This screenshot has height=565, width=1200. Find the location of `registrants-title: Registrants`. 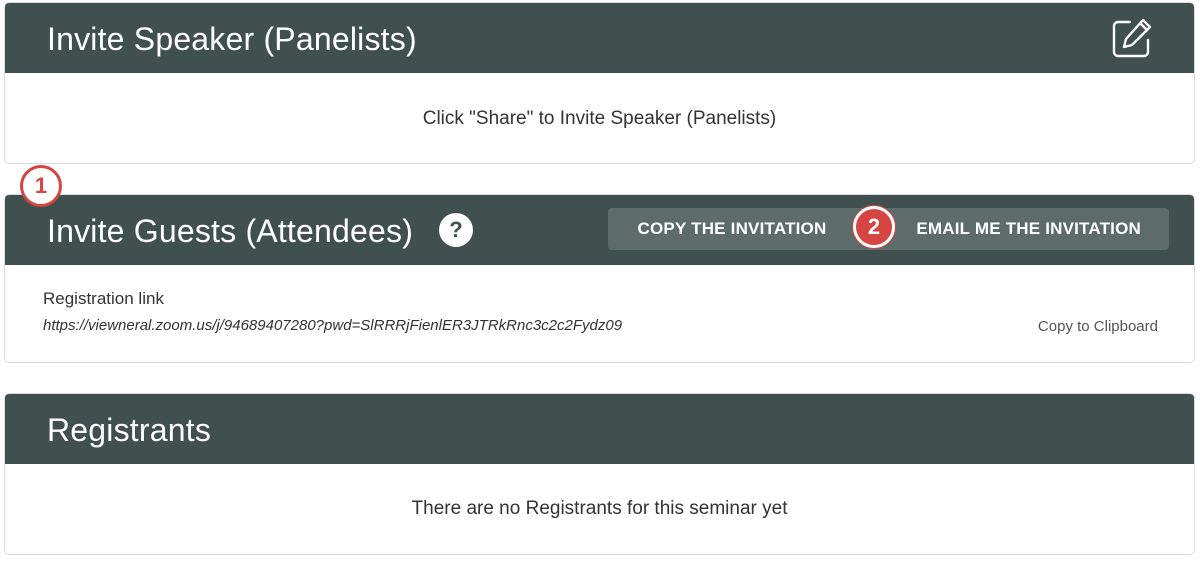

registrants-title: Registrants is located at coordinates (129, 430).